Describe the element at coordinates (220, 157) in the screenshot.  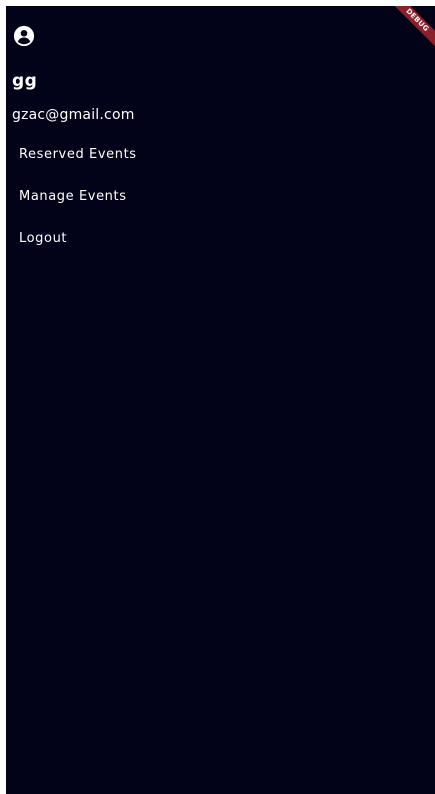
I see `menu-item-reserved-events: Reserved Events` at that location.